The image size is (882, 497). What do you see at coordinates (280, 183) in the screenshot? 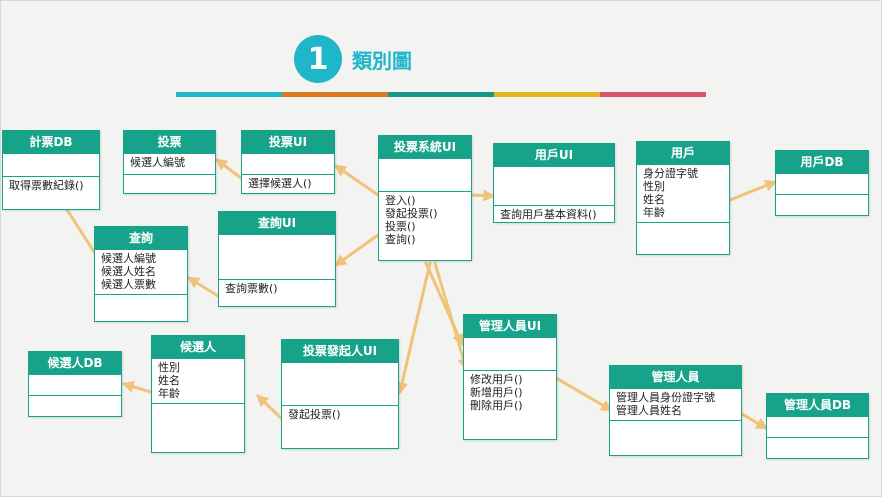
I see `method: 選擇候選人()` at bounding box center [280, 183].